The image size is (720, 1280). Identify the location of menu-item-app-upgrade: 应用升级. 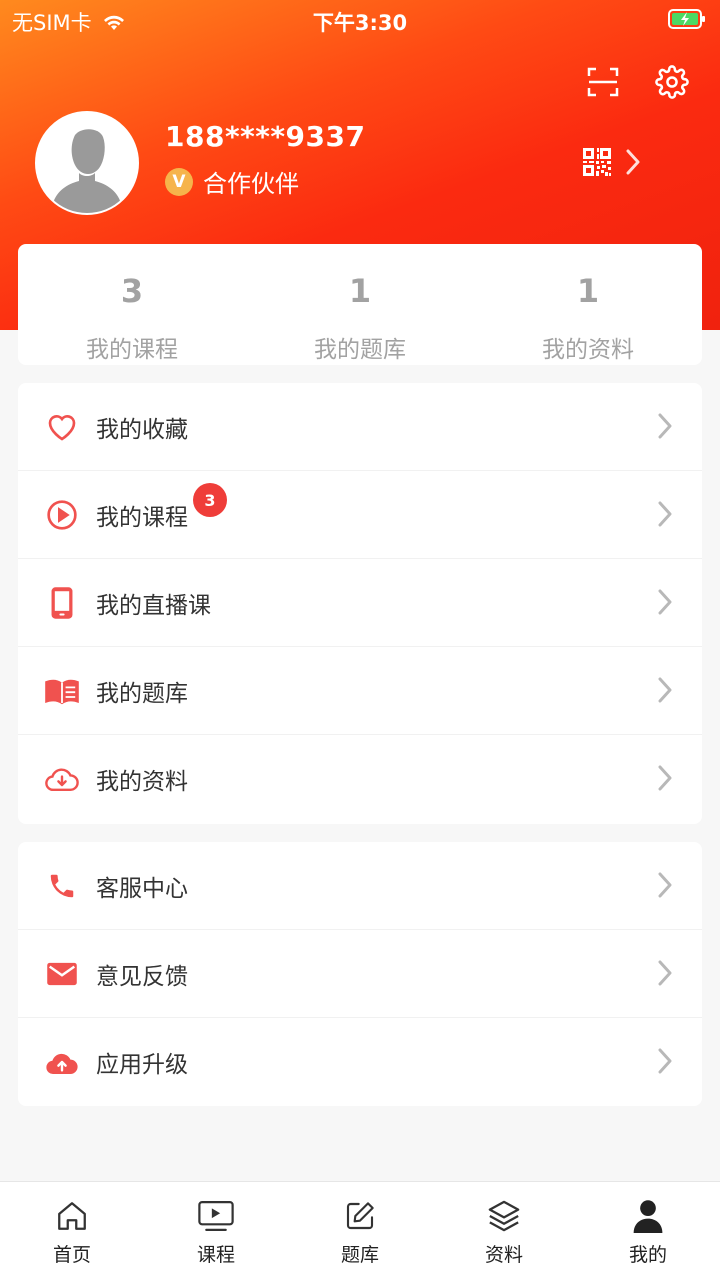
(360, 1062).